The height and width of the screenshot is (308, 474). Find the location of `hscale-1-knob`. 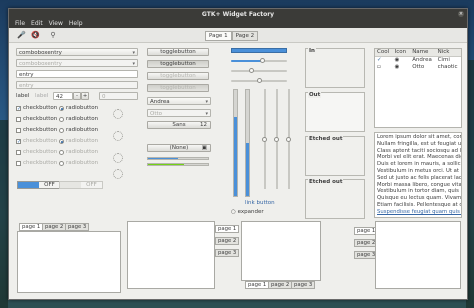

hscale-1-knob is located at coordinates (262, 60).